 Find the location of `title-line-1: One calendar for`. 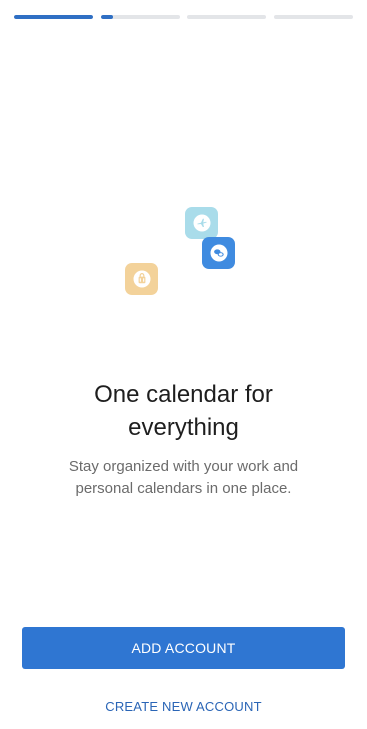

title-line-1: One calendar for is located at coordinates (183, 394).